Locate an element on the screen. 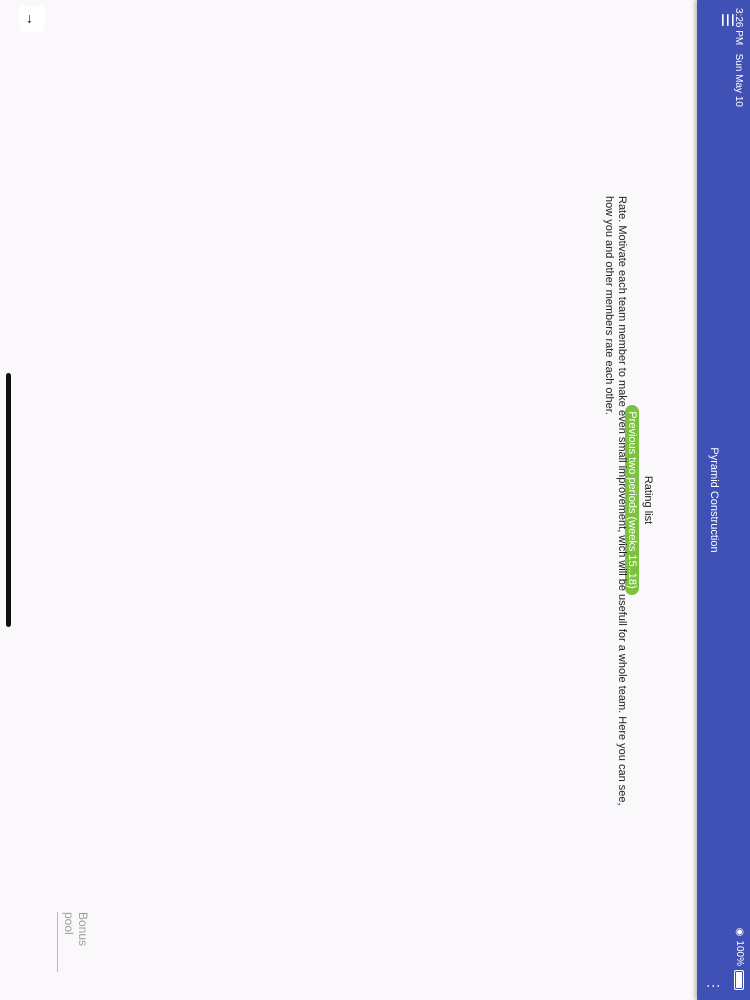 The height and width of the screenshot is (1000, 750). rating-list-title: Rating list is located at coordinates (648, 500).